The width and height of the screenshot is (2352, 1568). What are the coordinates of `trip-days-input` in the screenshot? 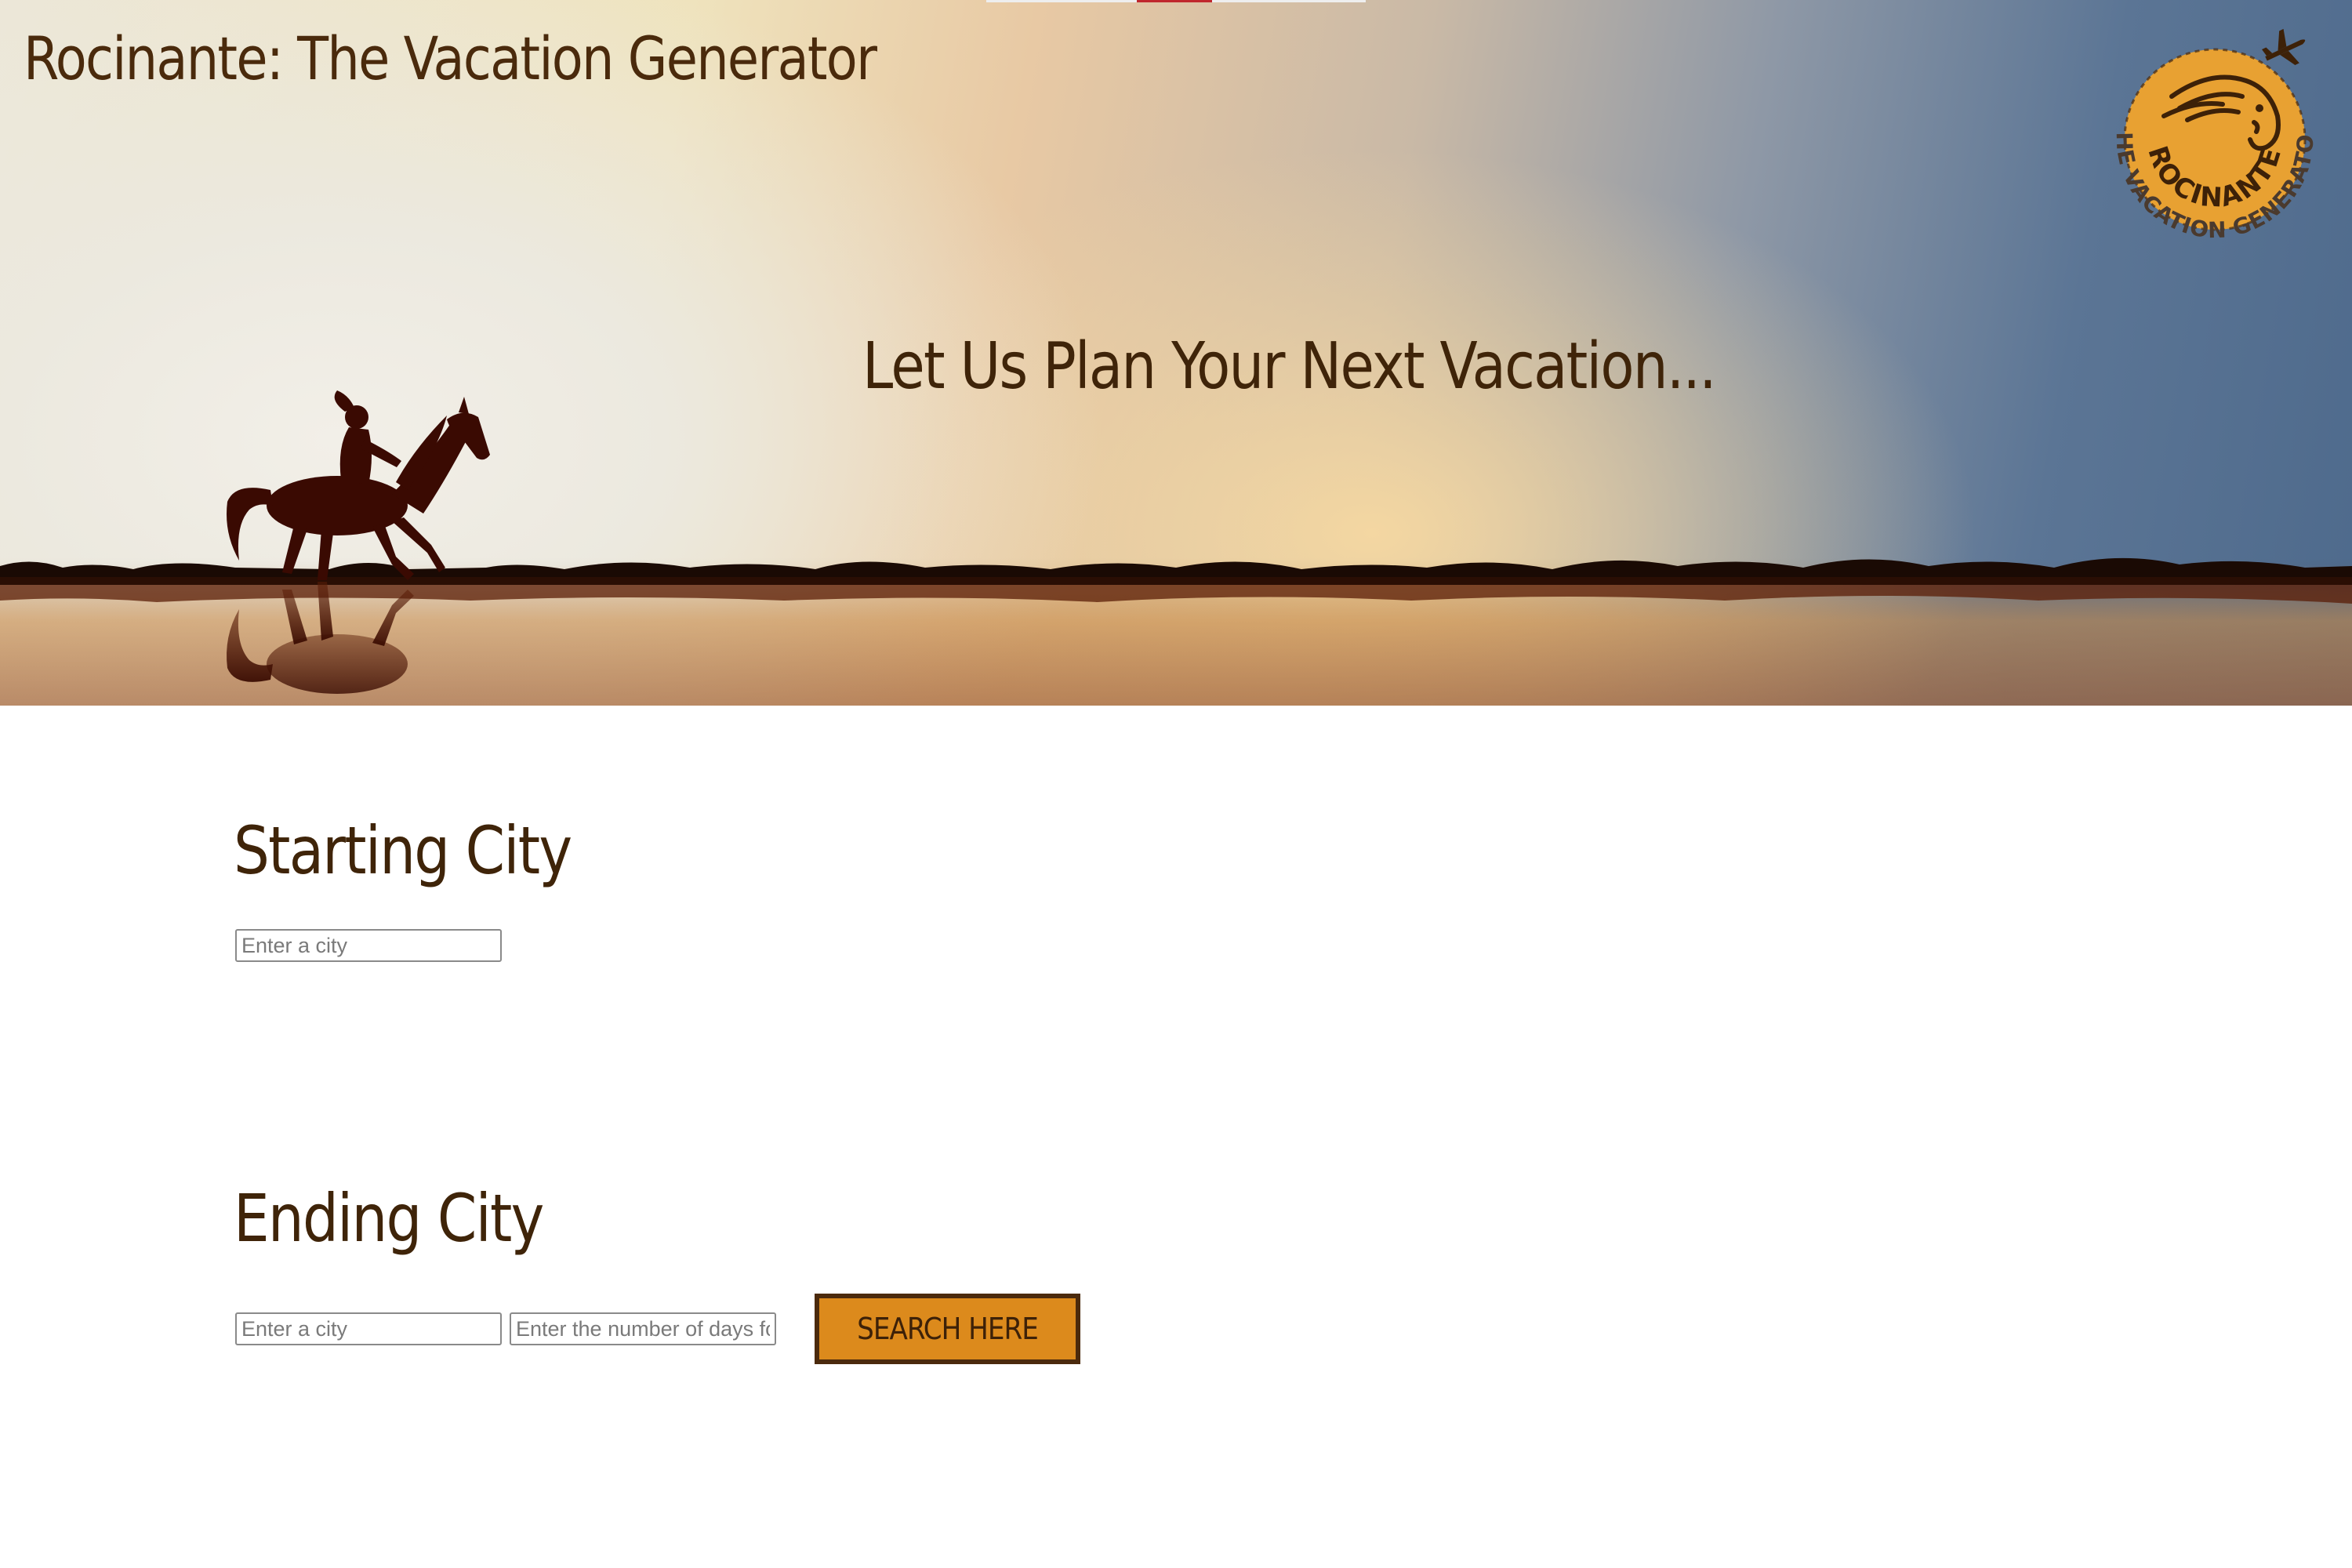 It's located at (643, 1328).